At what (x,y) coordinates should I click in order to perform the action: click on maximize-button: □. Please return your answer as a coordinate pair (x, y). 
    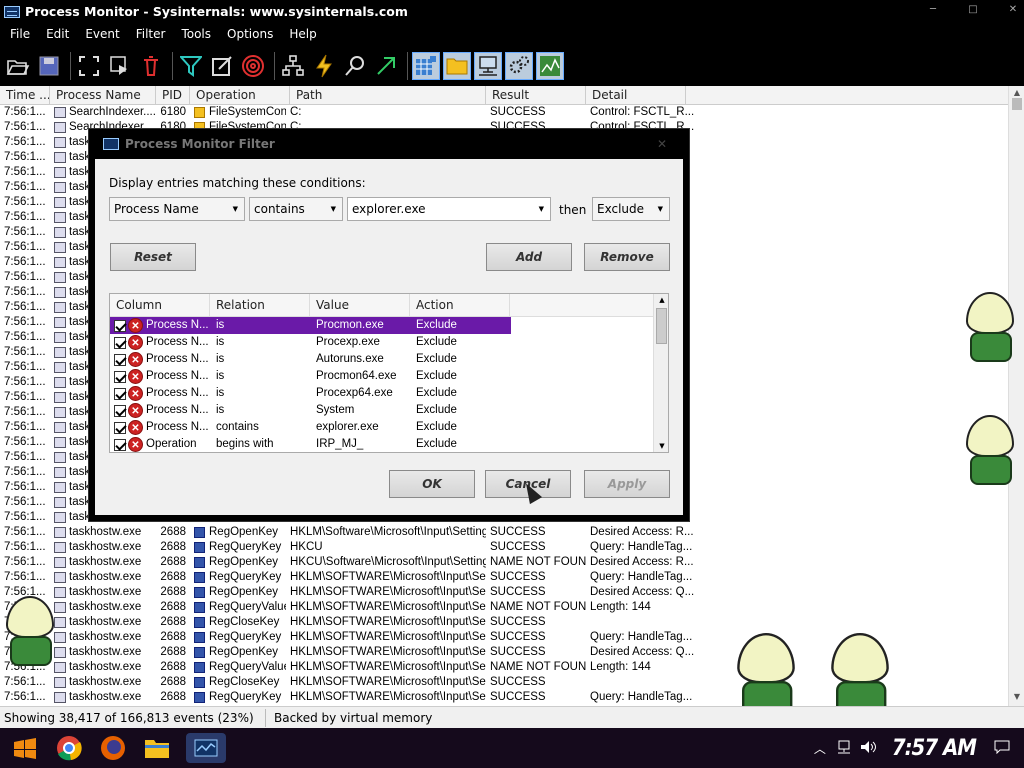
    Looking at the image, I should click on (973, 10).